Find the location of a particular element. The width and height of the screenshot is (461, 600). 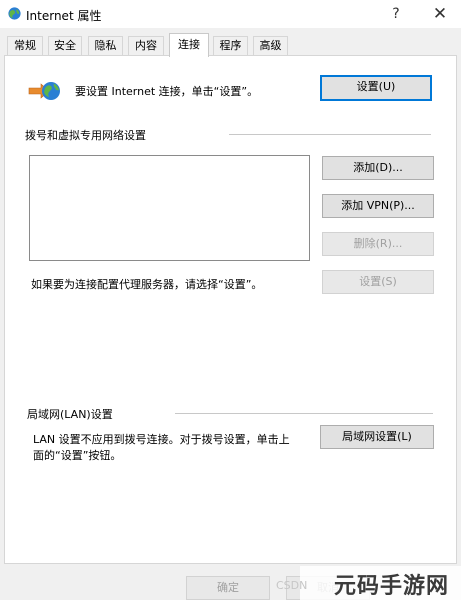

tab-general: 常规 is located at coordinates (25, 46).